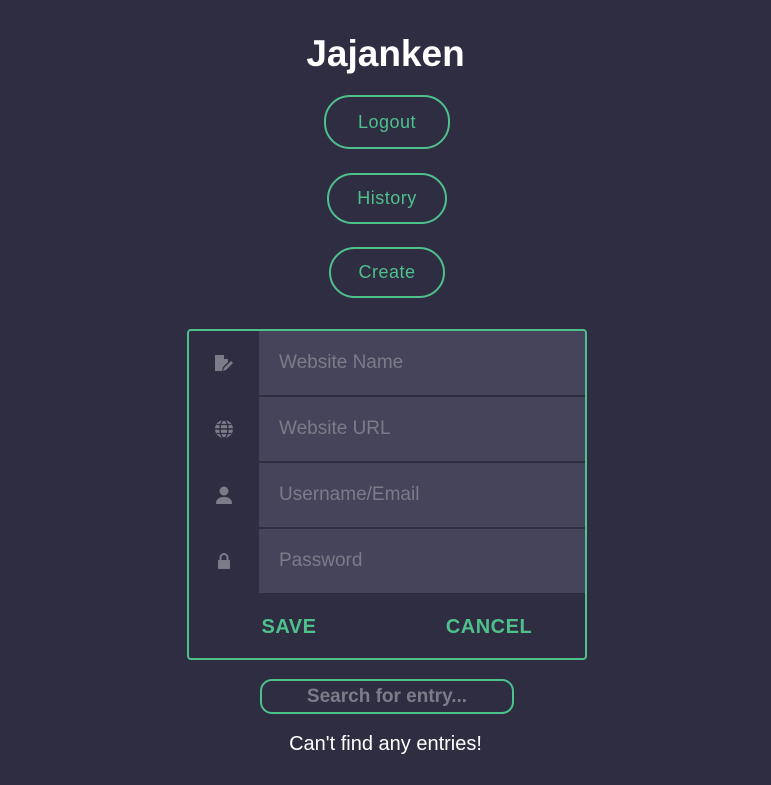 This screenshot has height=785, width=771. What do you see at coordinates (422, 495) in the screenshot?
I see `username-input` at bounding box center [422, 495].